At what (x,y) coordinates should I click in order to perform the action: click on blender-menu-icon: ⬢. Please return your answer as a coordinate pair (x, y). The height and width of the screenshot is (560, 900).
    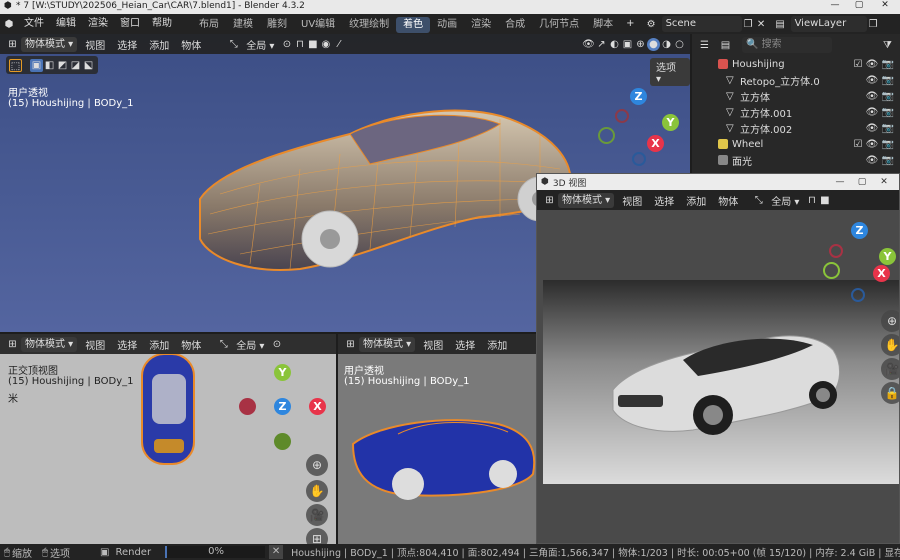
    Looking at the image, I should click on (9, 24).